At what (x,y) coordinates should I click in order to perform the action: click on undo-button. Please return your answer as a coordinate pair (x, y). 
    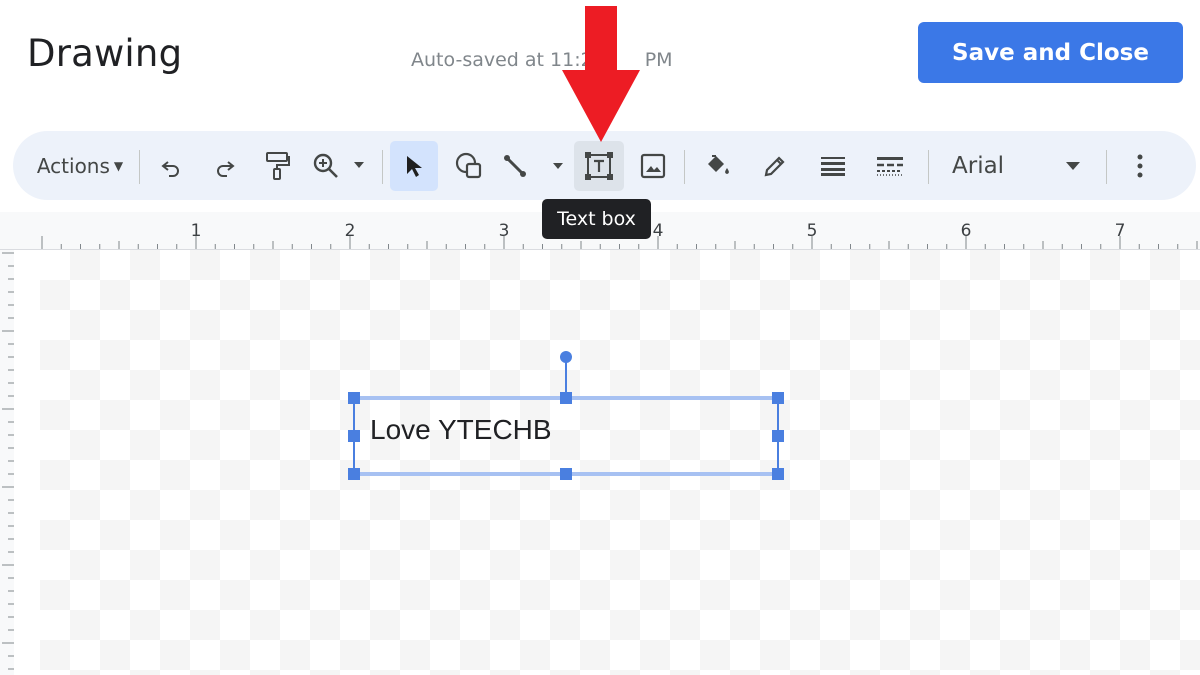
    Looking at the image, I should click on (171, 166).